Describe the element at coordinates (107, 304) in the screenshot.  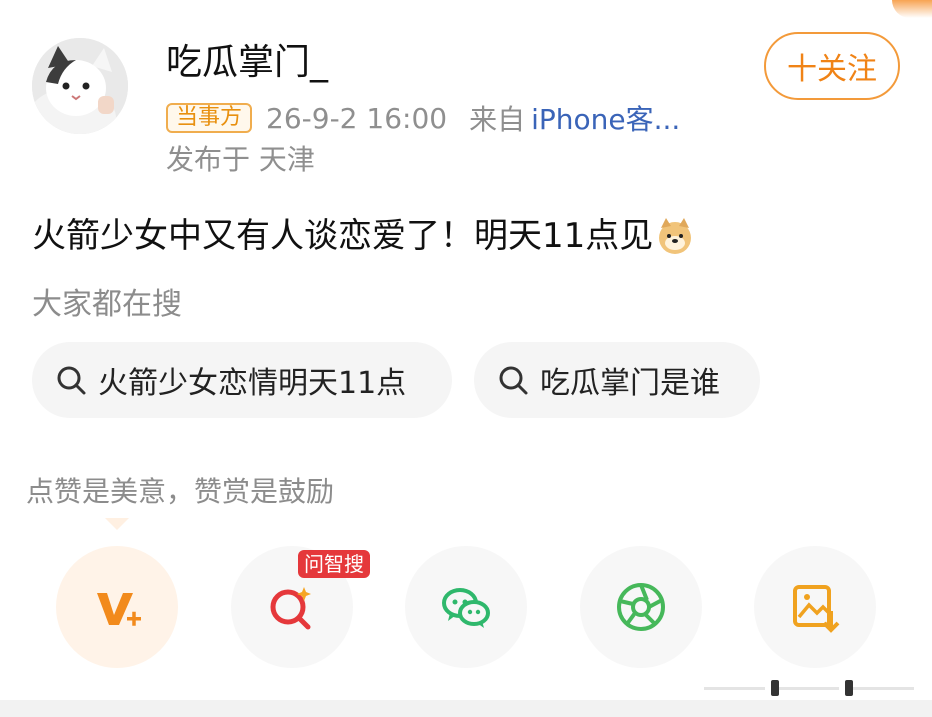
I see `trending-search-title: 大家都在搜` at that location.